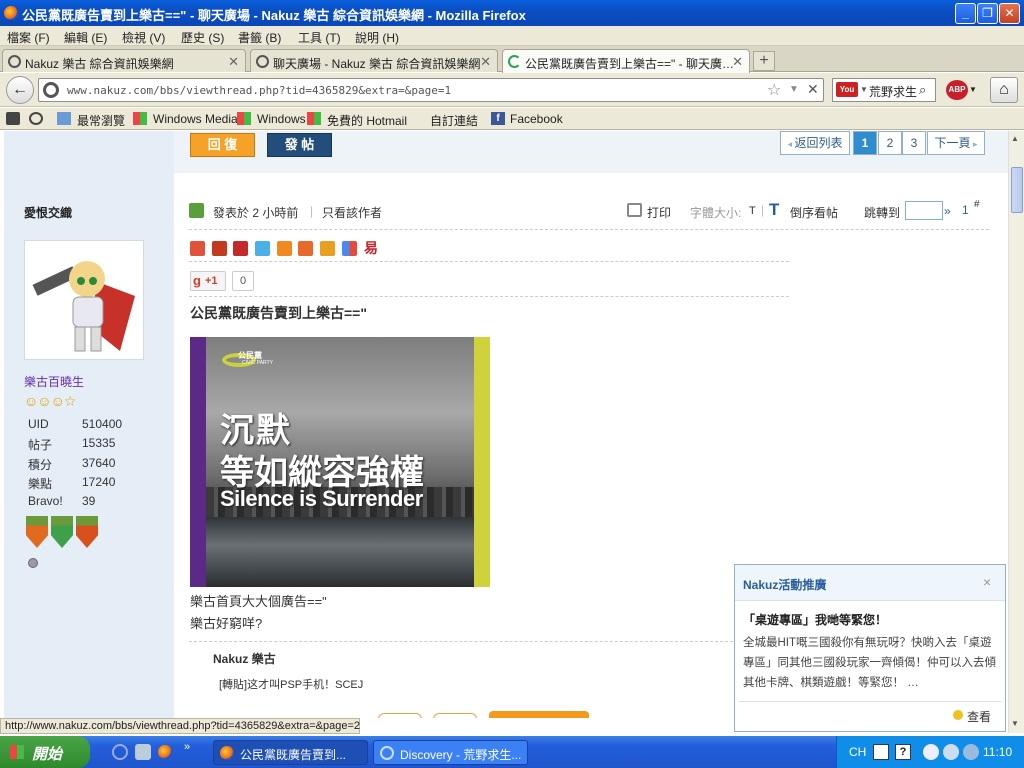 The width and height of the screenshot is (1024, 768). Describe the element at coordinates (45, 752) in the screenshot. I see `start-button: 開始` at that location.